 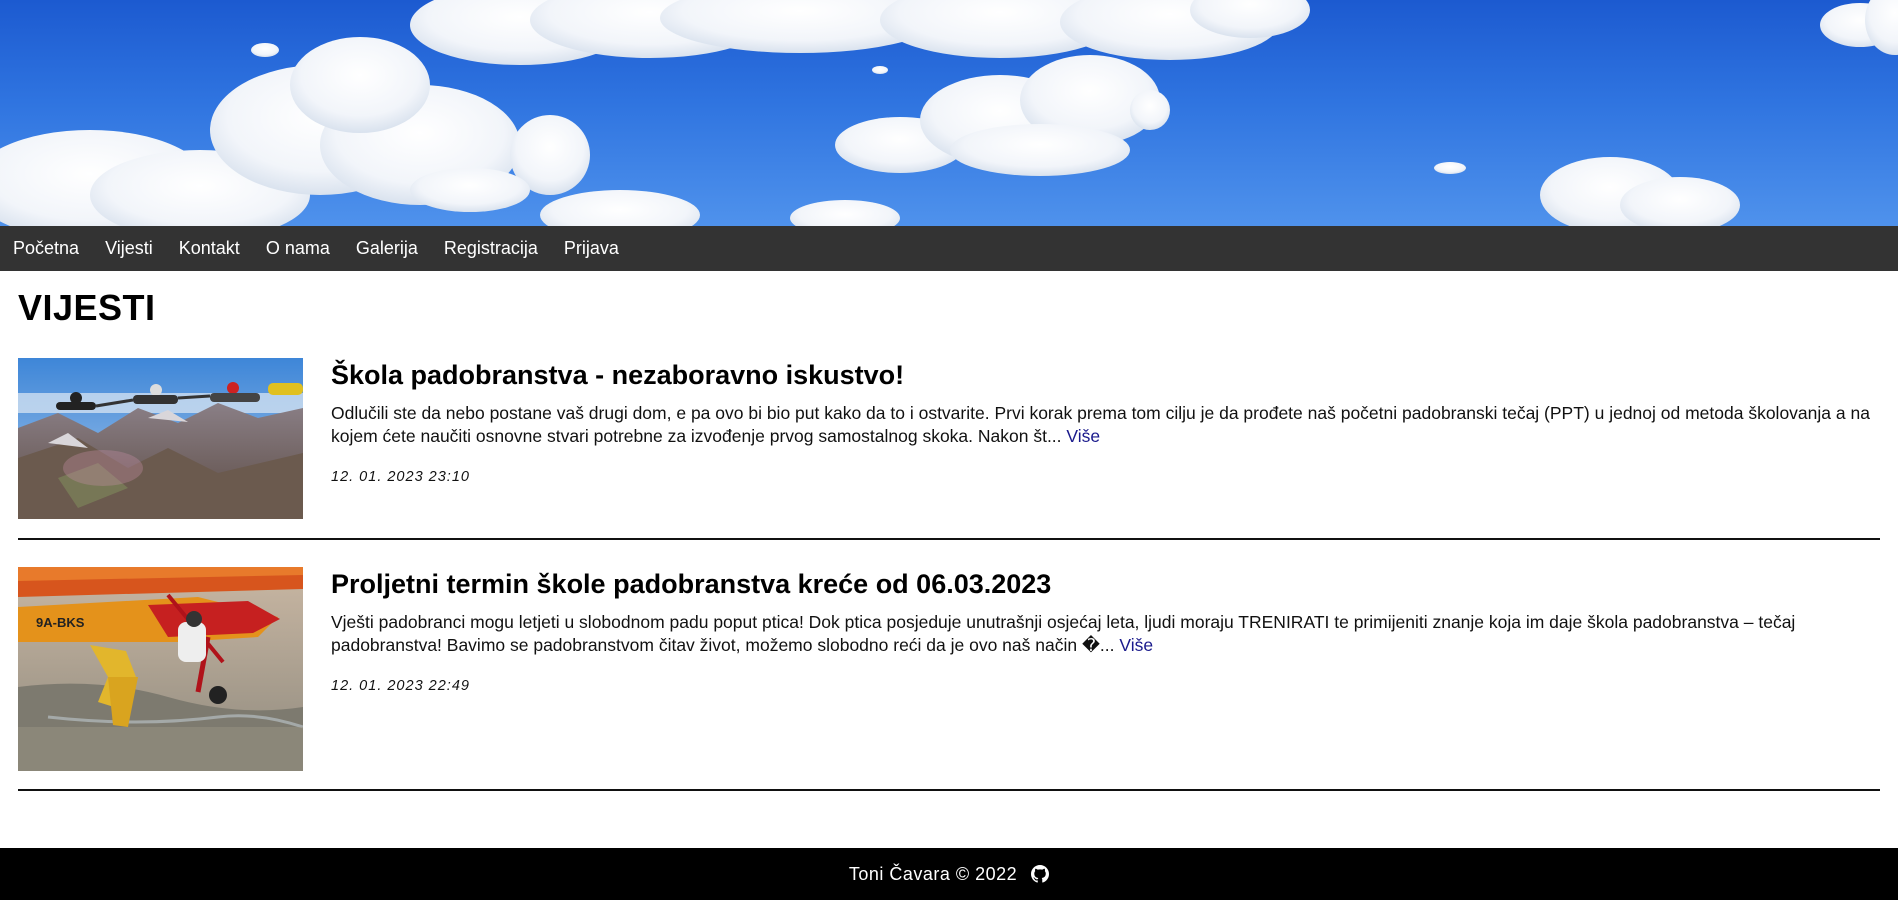 I want to click on plane-registration-label: 9A-BKS, so click(x=60, y=622).